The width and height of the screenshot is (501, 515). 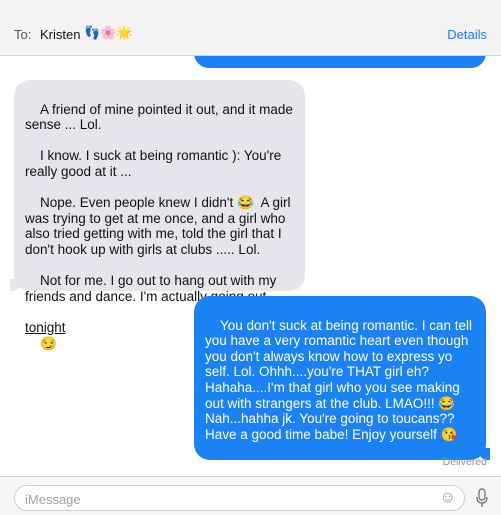 What do you see at coordinates (48, 343) in the screenshot?
I see `smirk-emoji: 😏` at bounding box center [48, 343].